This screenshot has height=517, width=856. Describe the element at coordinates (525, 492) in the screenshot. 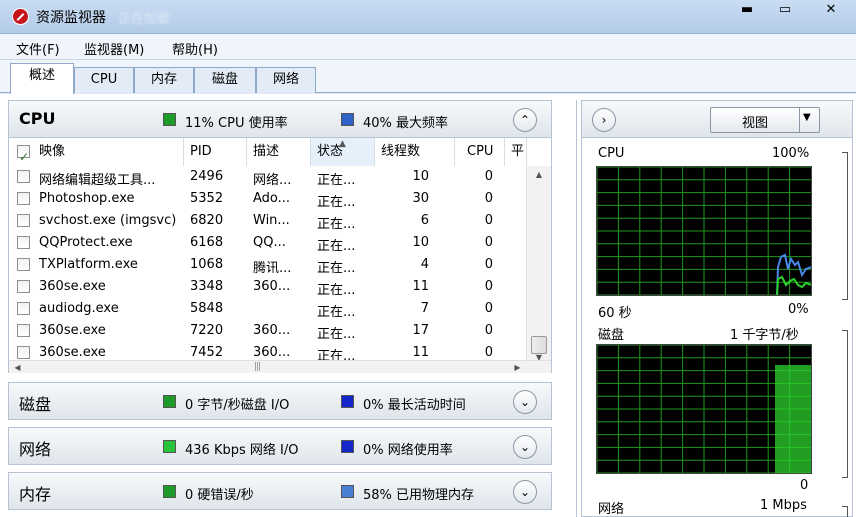

I see `memory-expand-button: ⌄` at that location.